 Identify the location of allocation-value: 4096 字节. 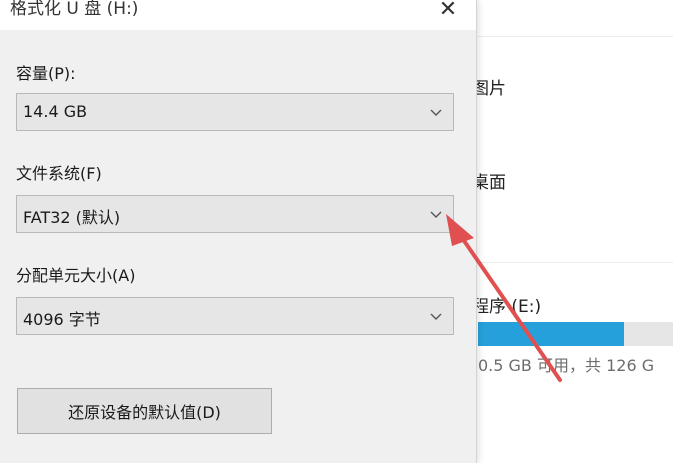
(62, 319).